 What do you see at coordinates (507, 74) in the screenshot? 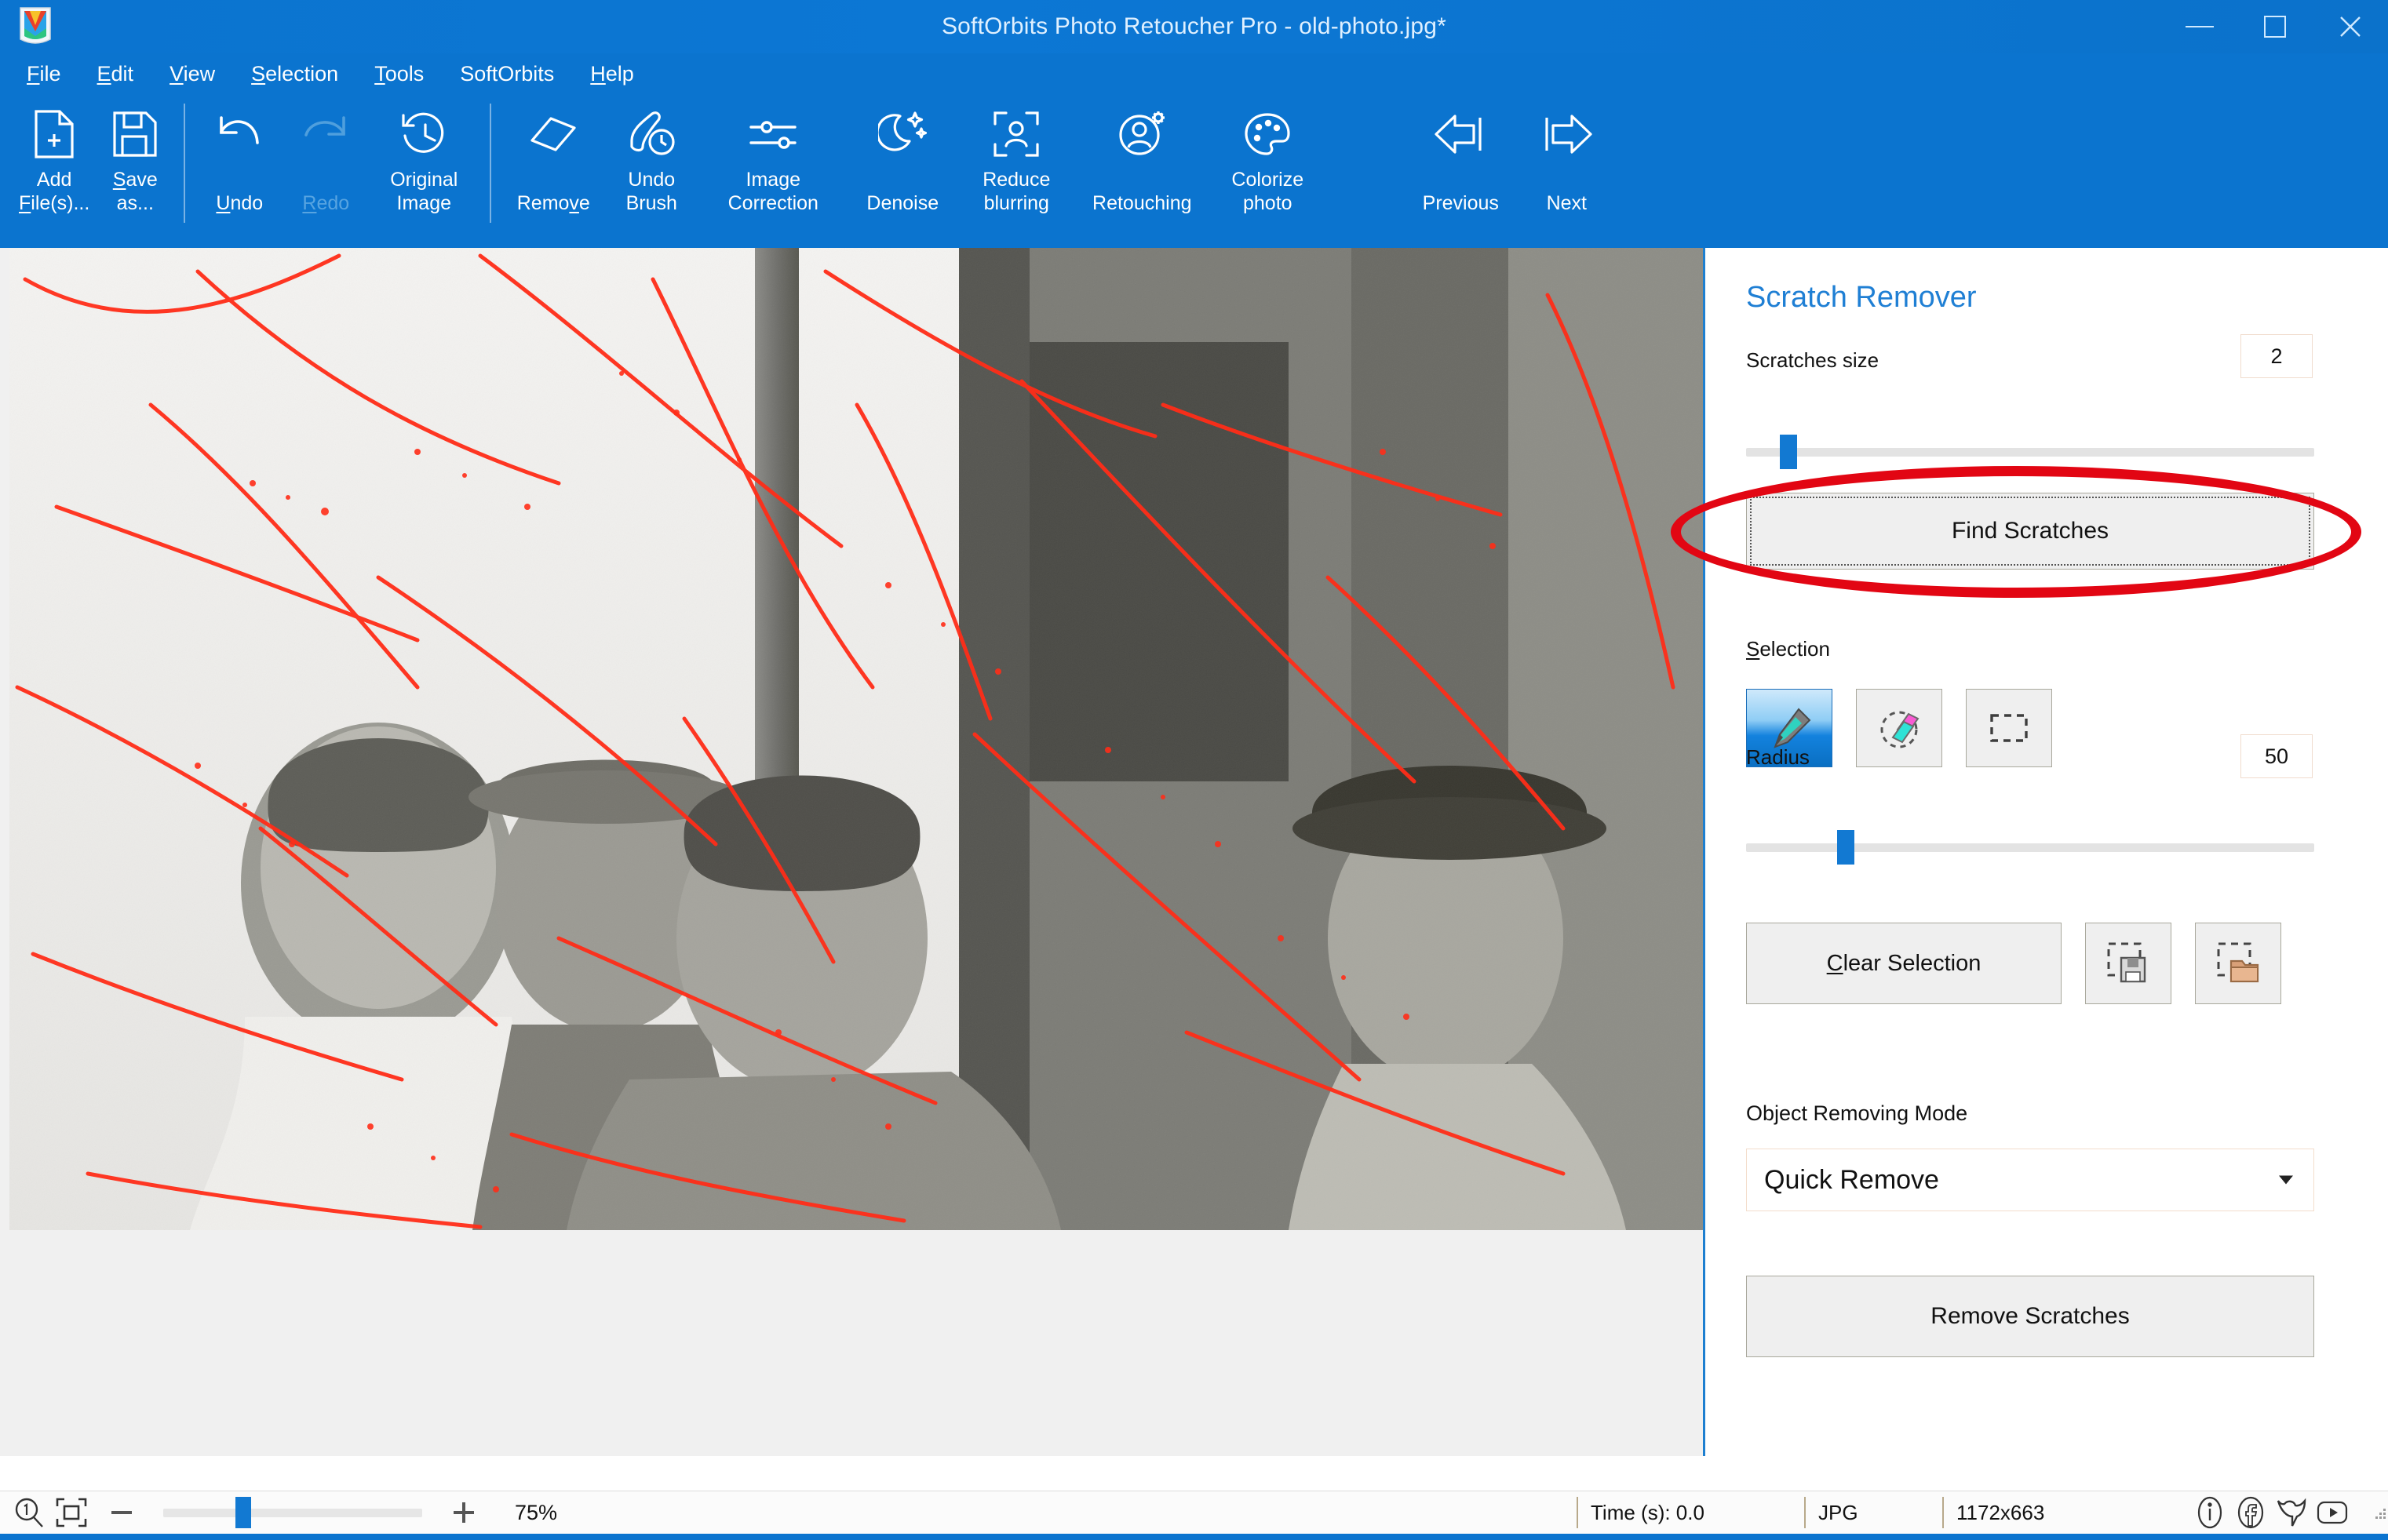
I see `menu-item-softorbits: SoftOrbits` at bounding box center [507, 74].